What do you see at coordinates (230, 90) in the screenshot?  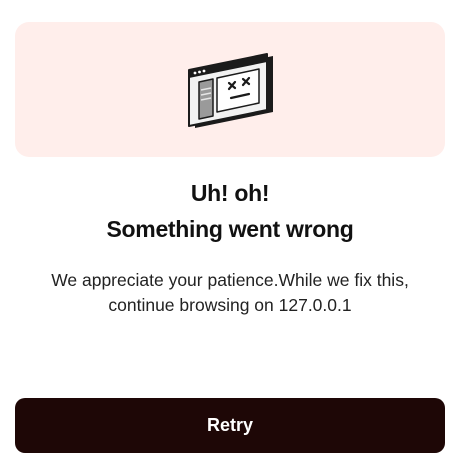 I see `browser-window-error-icon` at bounding box center [230, 90].